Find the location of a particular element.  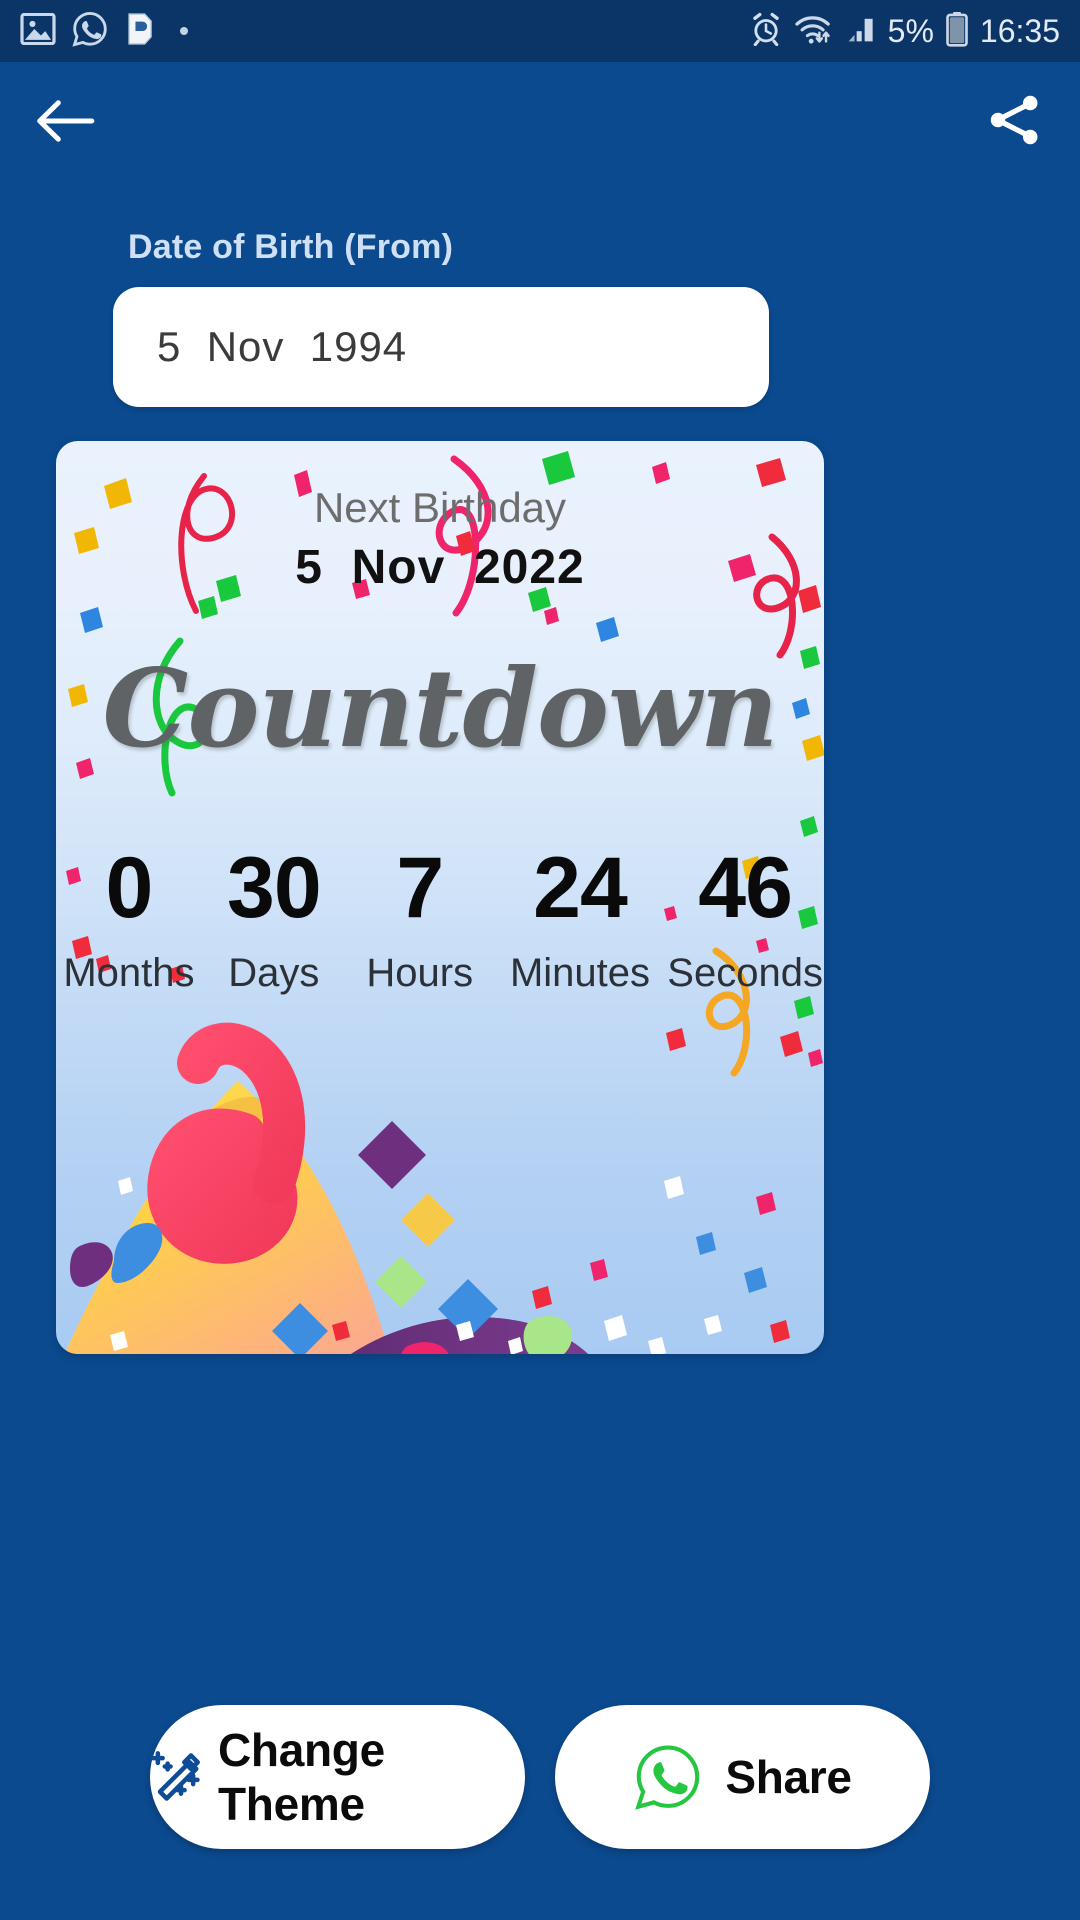

countdown-months-value: 0 is located at coordinates (129, 888).